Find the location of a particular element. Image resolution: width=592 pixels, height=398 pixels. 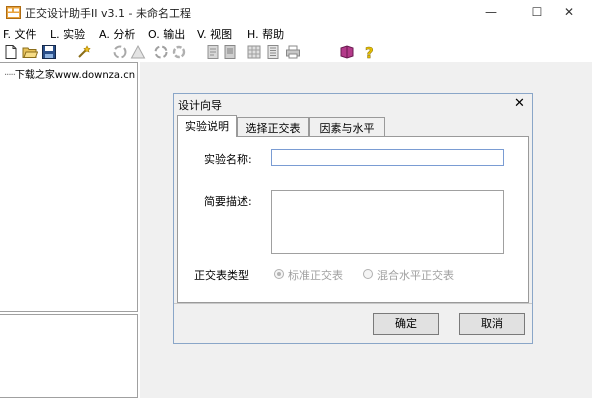

app-icon is located at coordinates (13, 12).